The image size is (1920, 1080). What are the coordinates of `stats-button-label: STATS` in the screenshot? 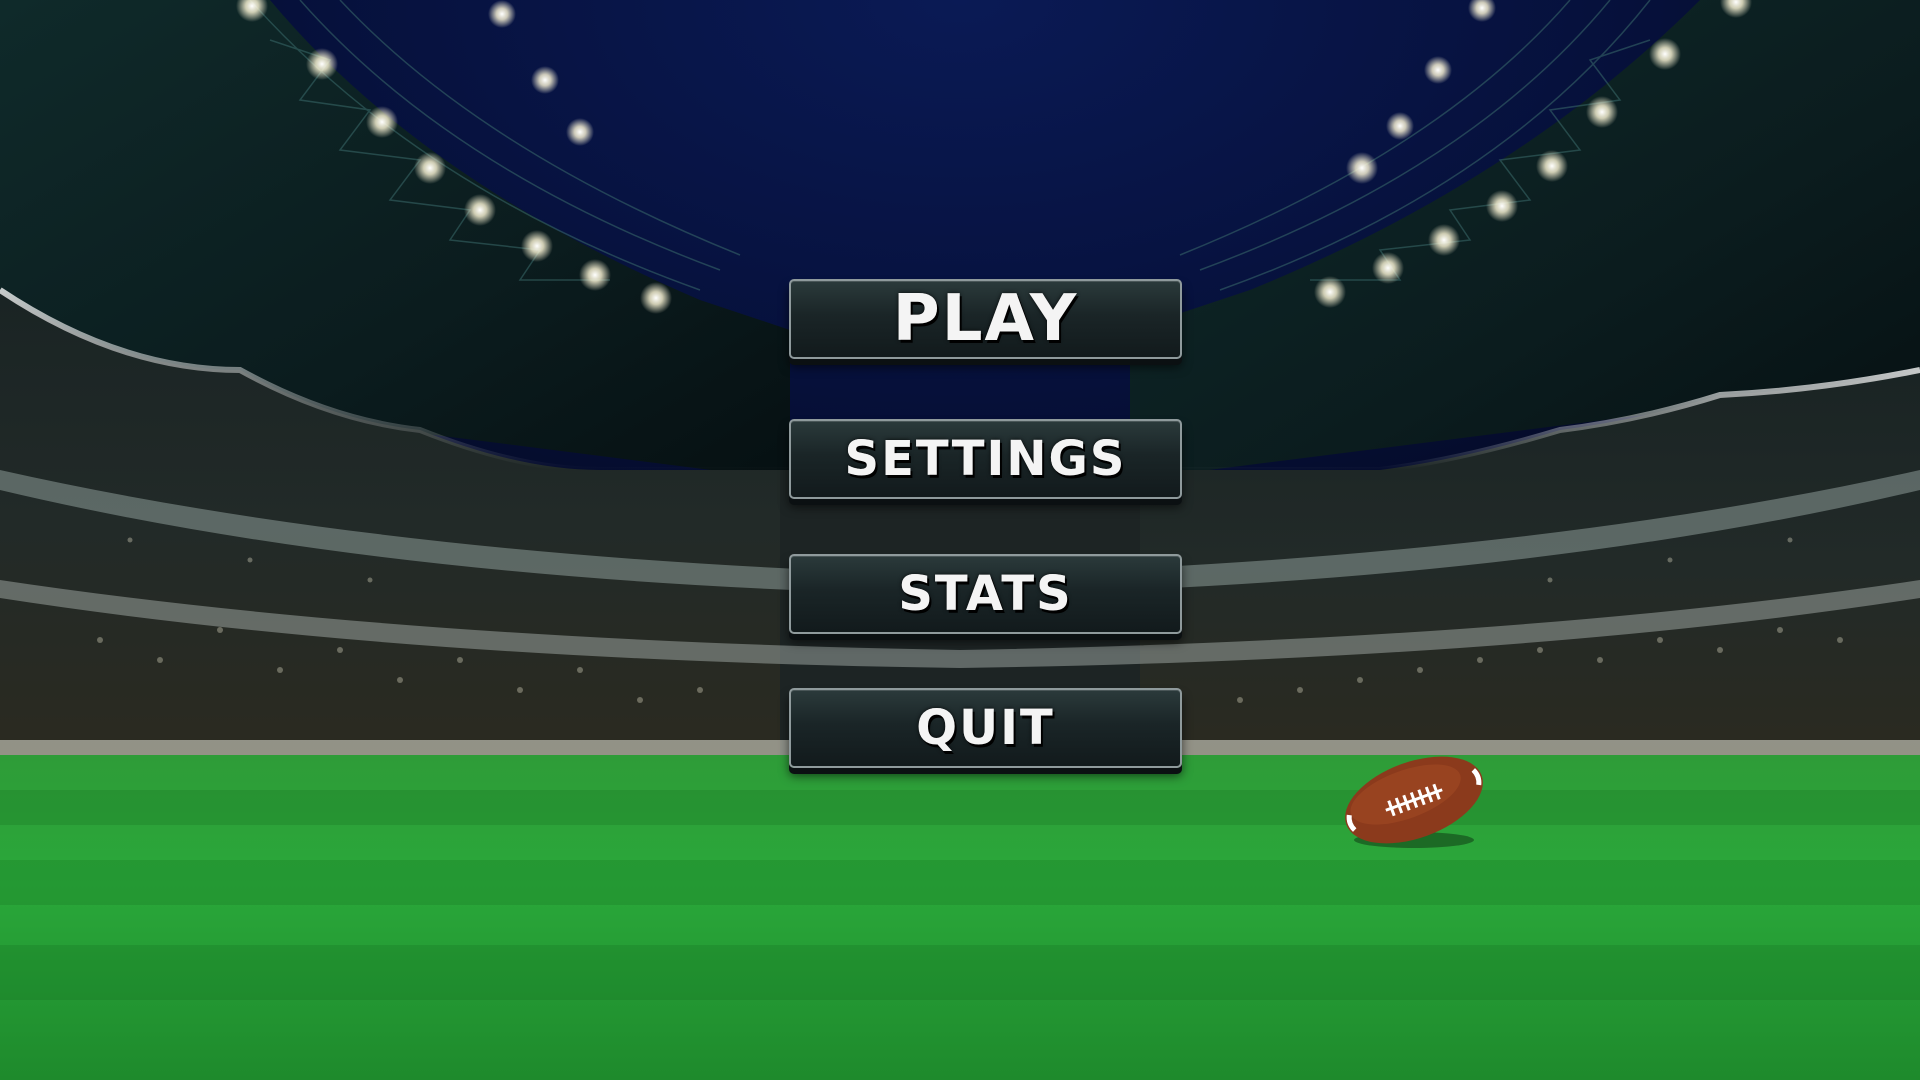 It's located at (985, 594).